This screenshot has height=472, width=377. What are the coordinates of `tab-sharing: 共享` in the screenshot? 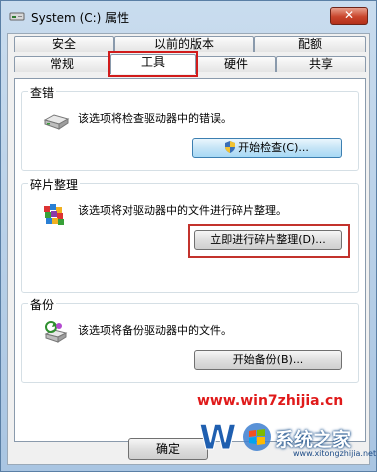 It's located at (321, 64).